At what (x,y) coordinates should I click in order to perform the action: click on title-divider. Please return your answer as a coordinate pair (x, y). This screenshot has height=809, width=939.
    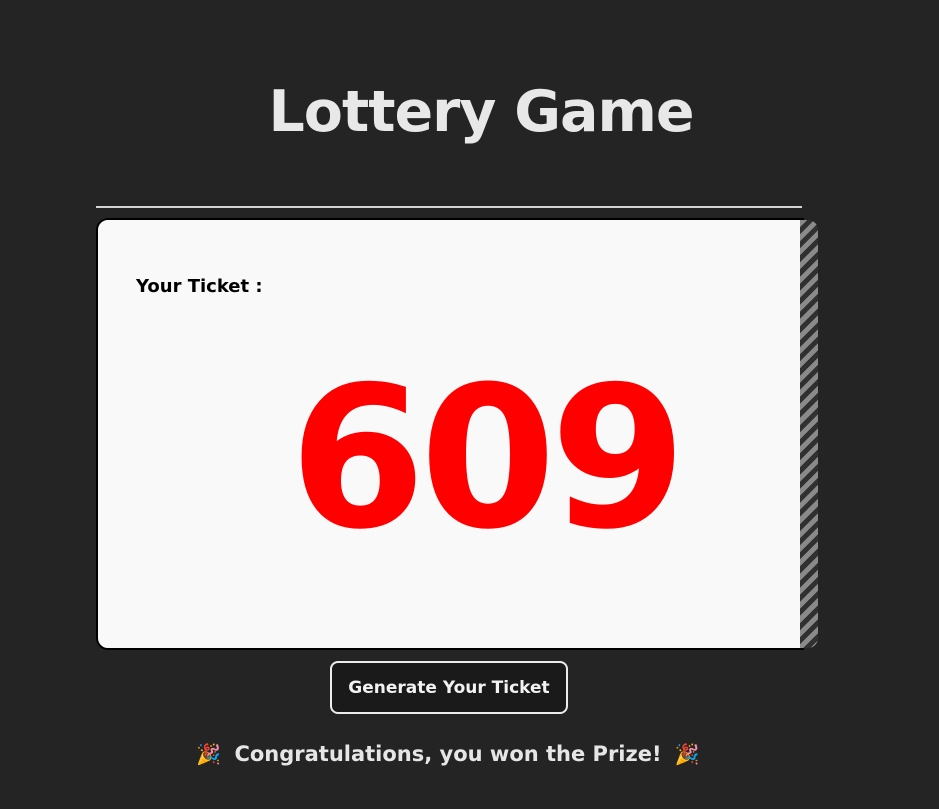
    Looking at the image, I should click on (449, 207).